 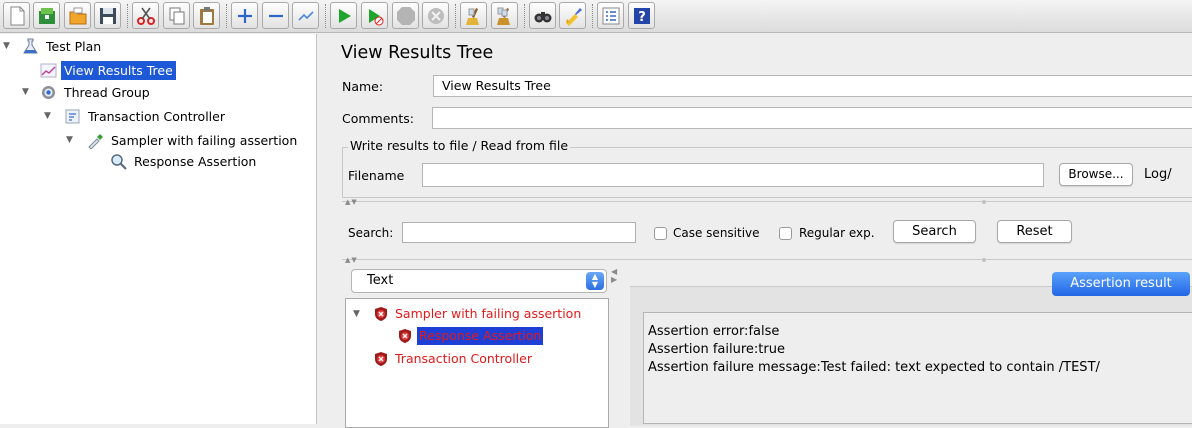 I want to click on comments-label: Comments:, so click(x=378, y=118).